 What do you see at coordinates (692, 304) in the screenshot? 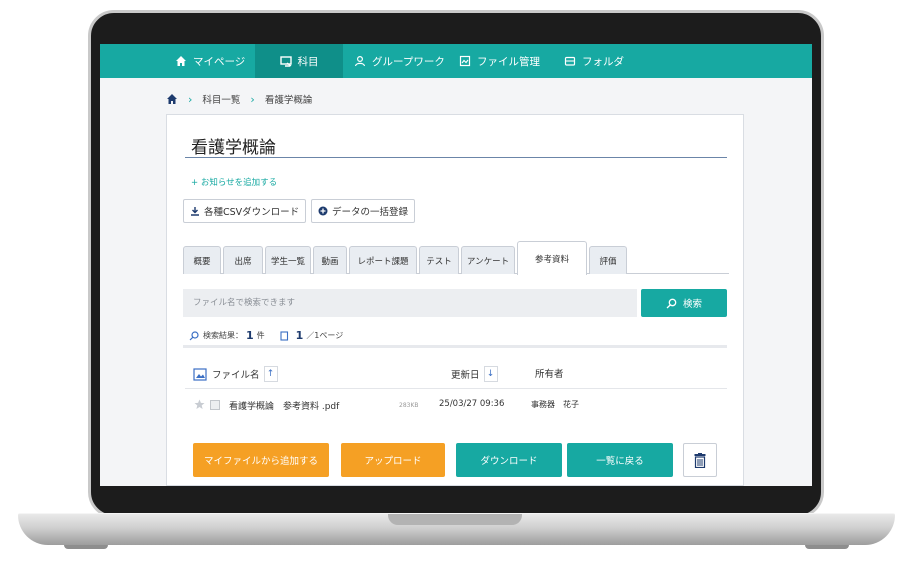
I see `search-button-label: 検索` at bounding box center [692, 304].